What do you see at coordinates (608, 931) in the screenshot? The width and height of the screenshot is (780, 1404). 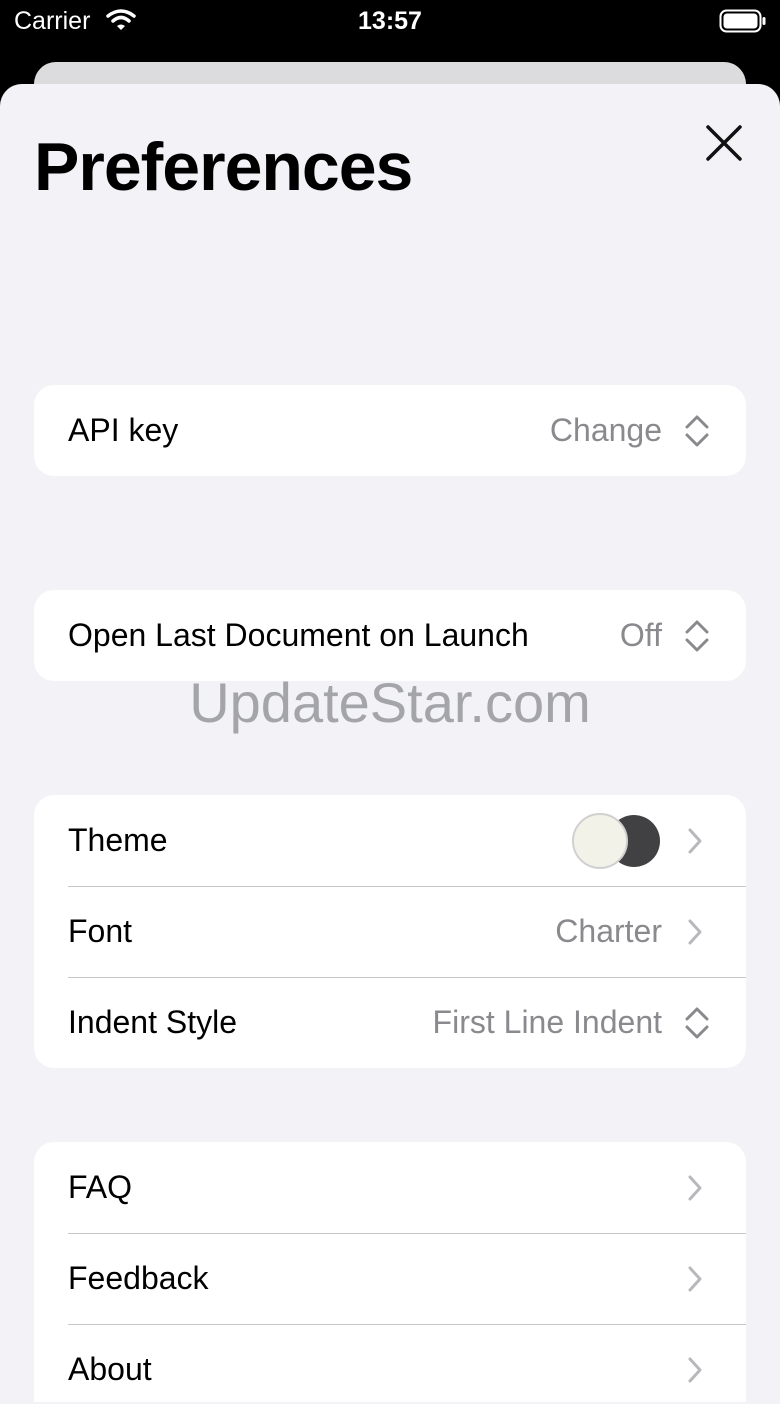 I see `font-value: Charter` at bounding box center [608, 931].